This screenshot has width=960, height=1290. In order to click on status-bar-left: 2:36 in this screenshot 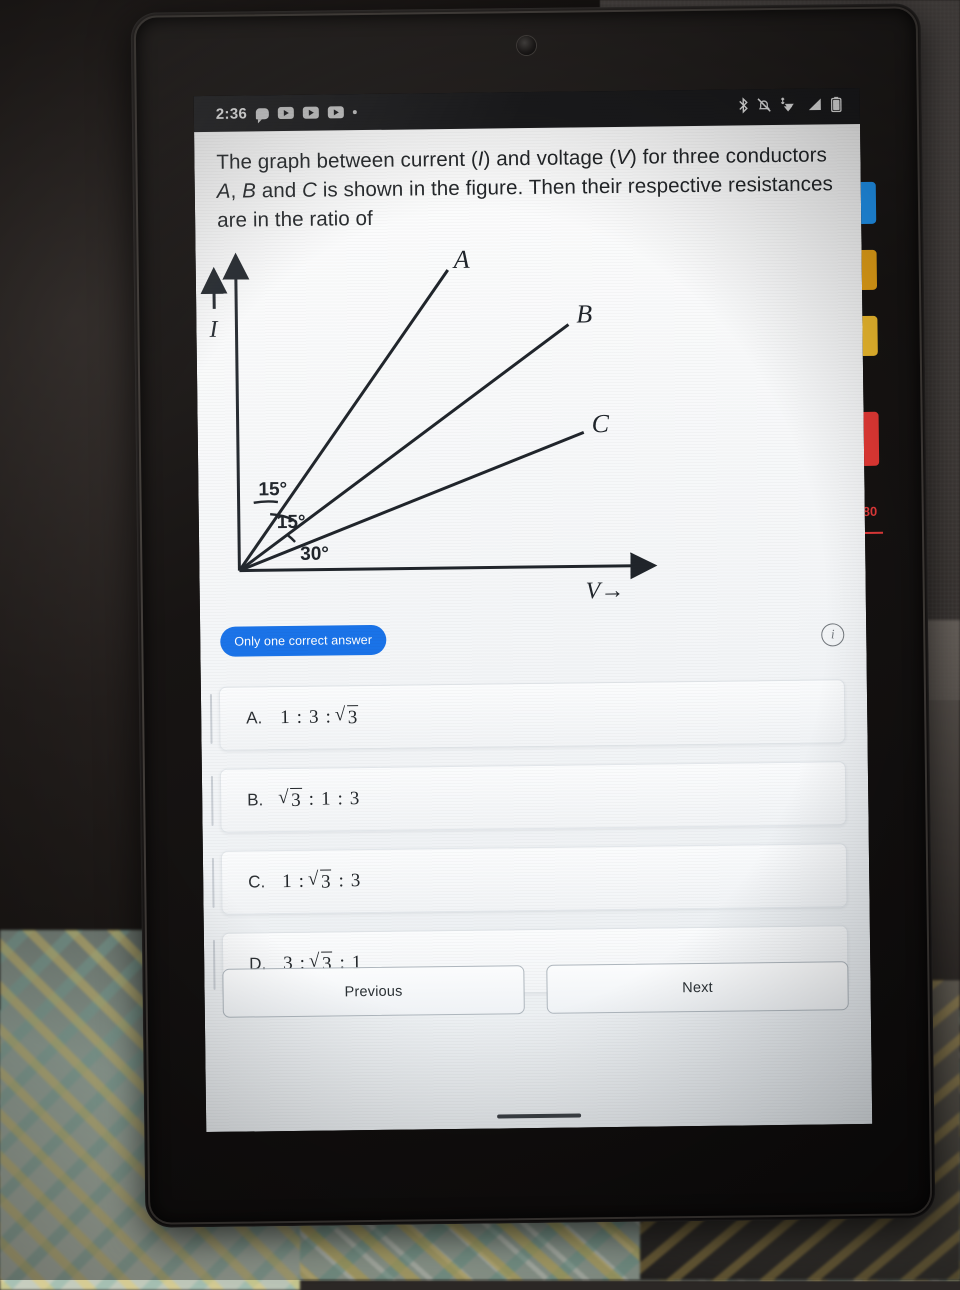, I will do `click(275, 113)`.